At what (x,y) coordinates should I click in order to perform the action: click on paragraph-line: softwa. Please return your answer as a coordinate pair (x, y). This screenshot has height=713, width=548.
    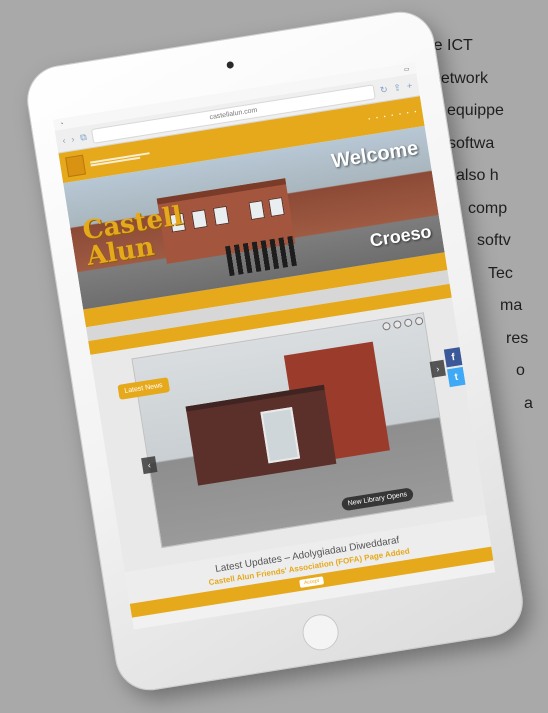
    Looking at the image, I should click on (471, 143).